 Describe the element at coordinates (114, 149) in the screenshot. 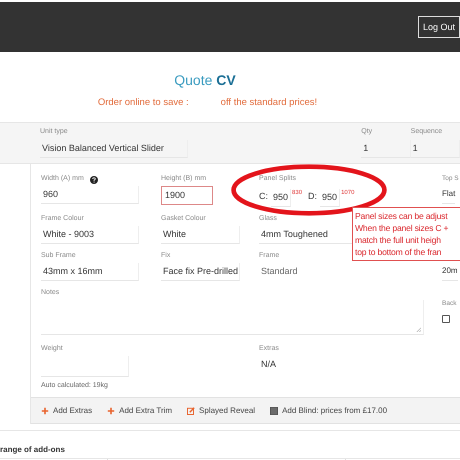

I see `input-field: Vision Balanced Vertical Slider` at that location.